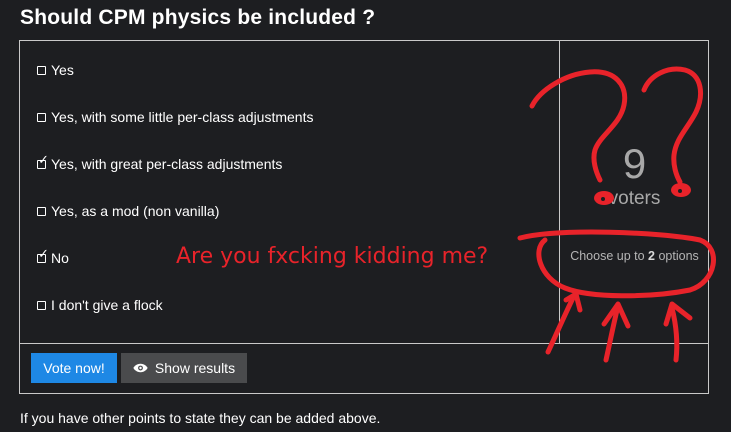 The width and height of the screenshot is (731, 432). What do you see at coordinates (74, 368) in the screenshot?
I see `vote-now-button: Vote now!` at bounding box center [74, 368].